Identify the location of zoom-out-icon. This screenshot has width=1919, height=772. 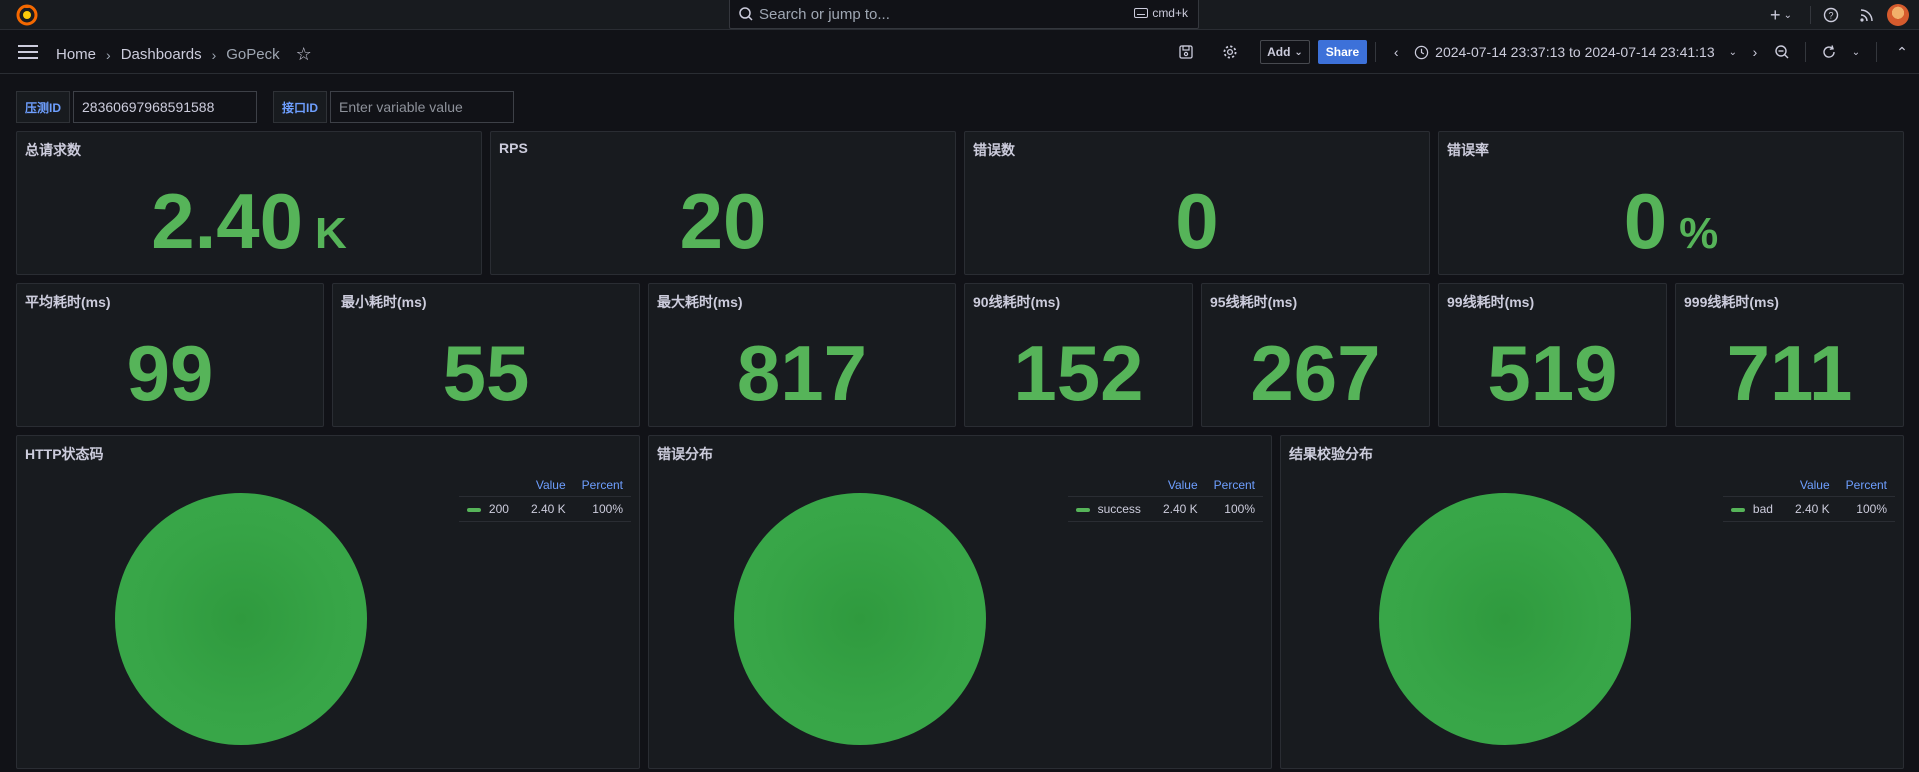
(1782, 52).